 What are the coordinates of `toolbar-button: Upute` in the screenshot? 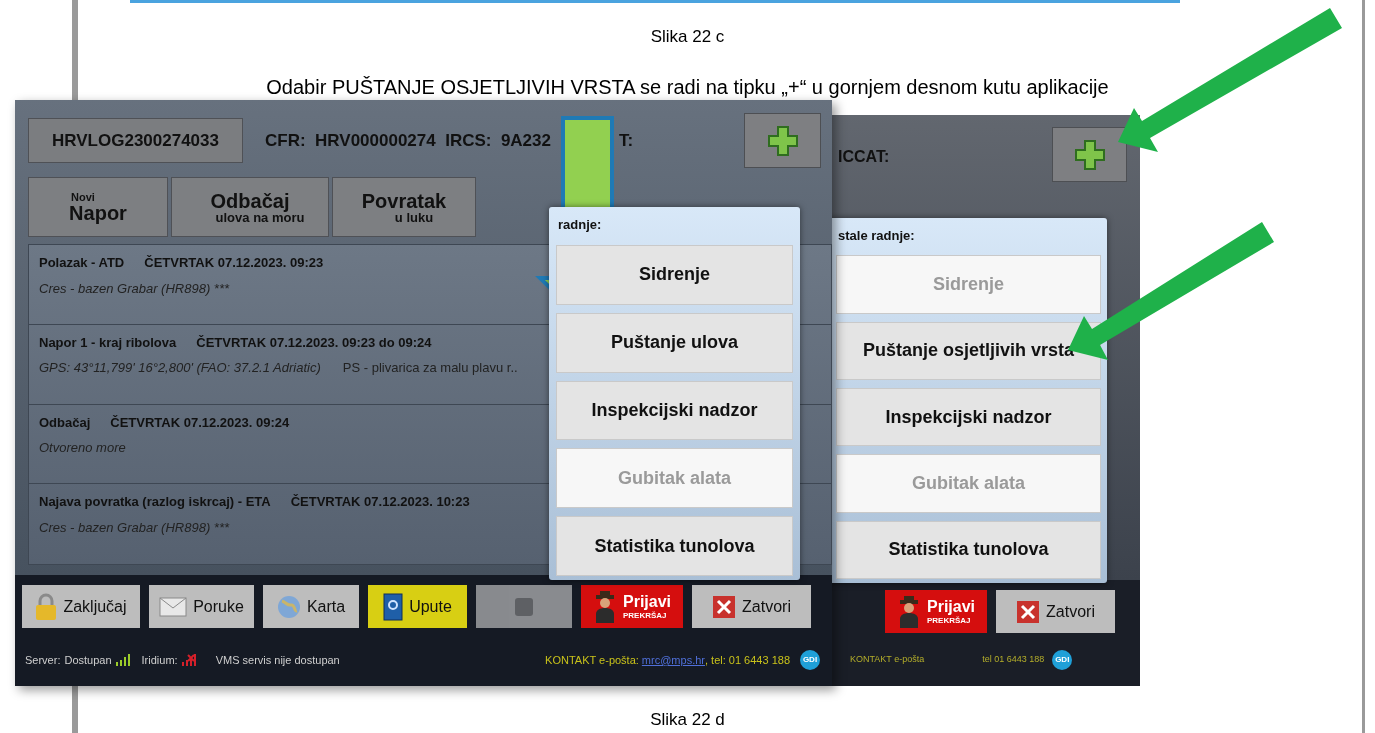 It's located at (417, 606).